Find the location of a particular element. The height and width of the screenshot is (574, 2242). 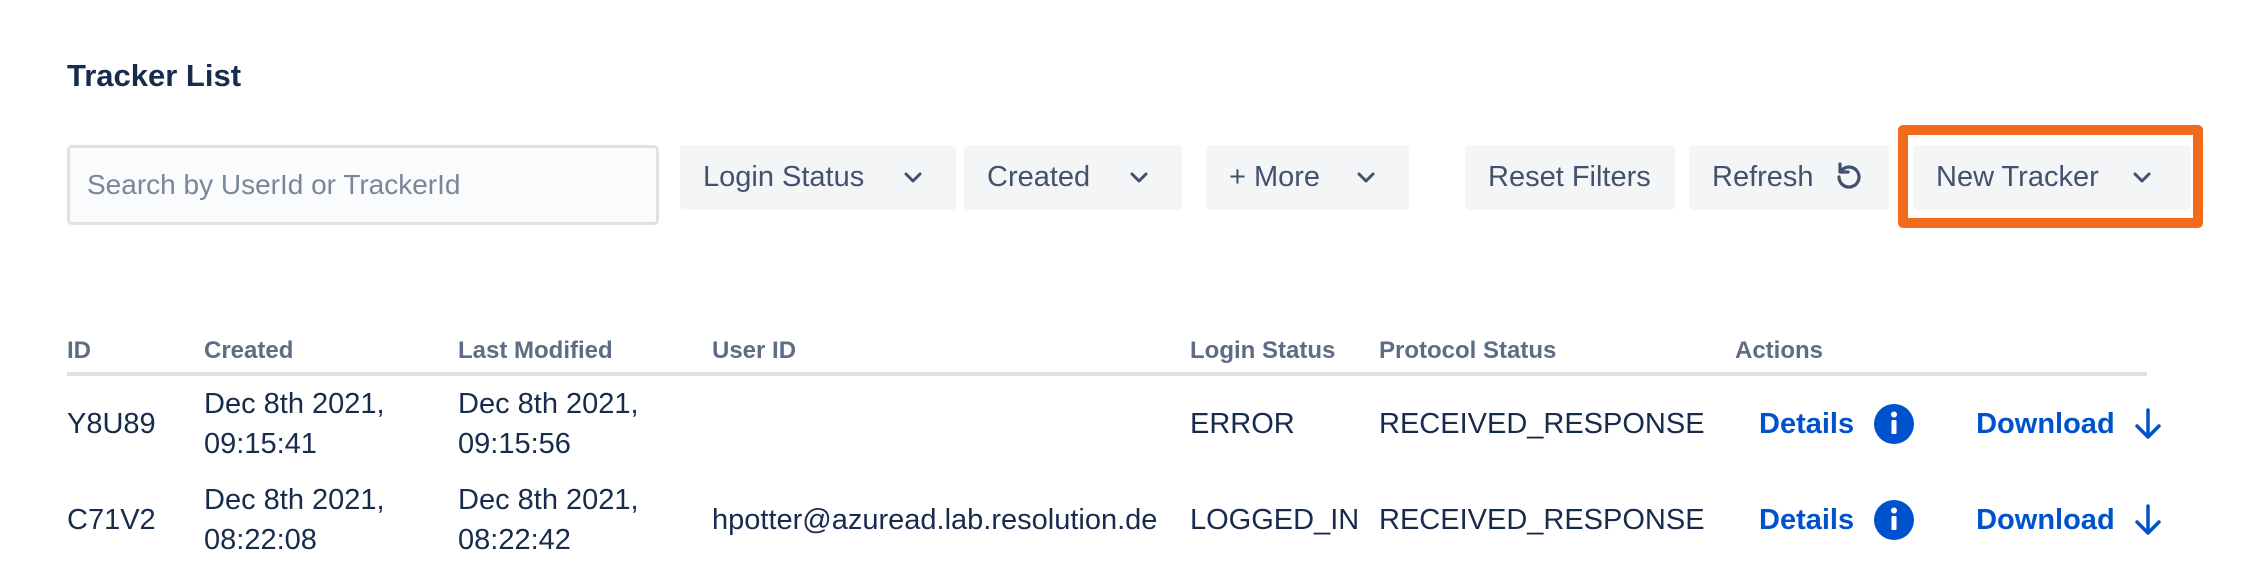

created-cell: Dec 8th 2021, 08:22:08 is located at coordinates (331, 520).